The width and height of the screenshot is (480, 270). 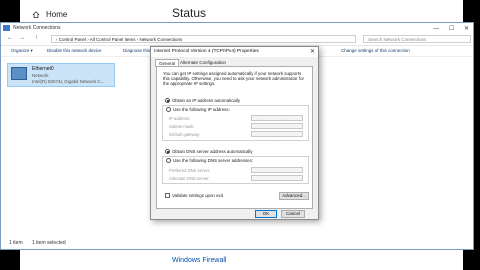 I want to click on forward-button: →, so click(x=22, y=38).